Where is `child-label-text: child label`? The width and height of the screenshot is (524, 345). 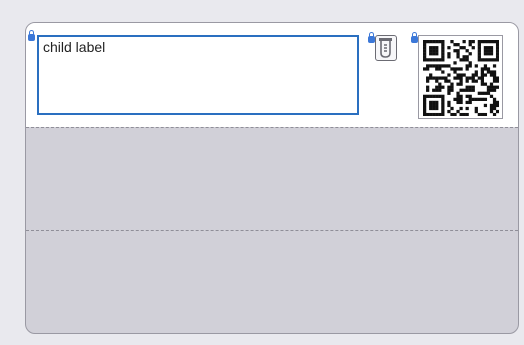 child-label-text: child label is located at coordinates (74, 47).